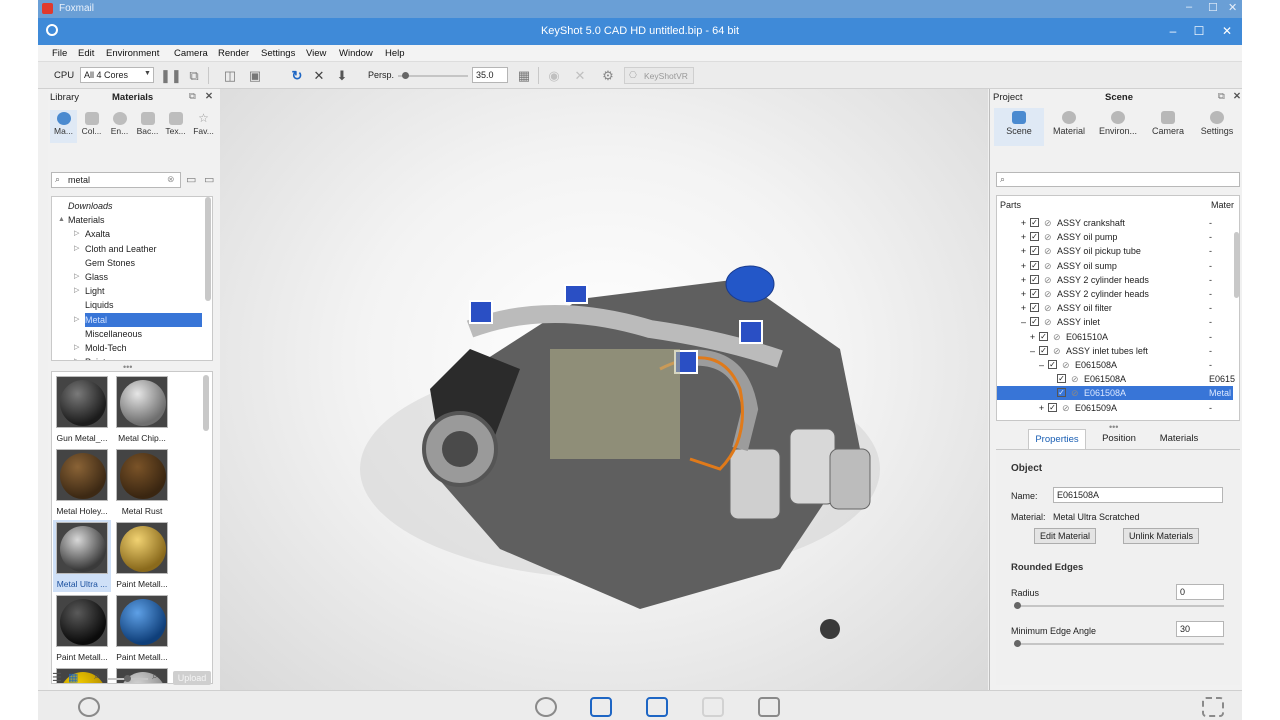  Describe the element at coordinates (194, 75) in the screenshot. I see `region-render-icon: ⧉` at that location.